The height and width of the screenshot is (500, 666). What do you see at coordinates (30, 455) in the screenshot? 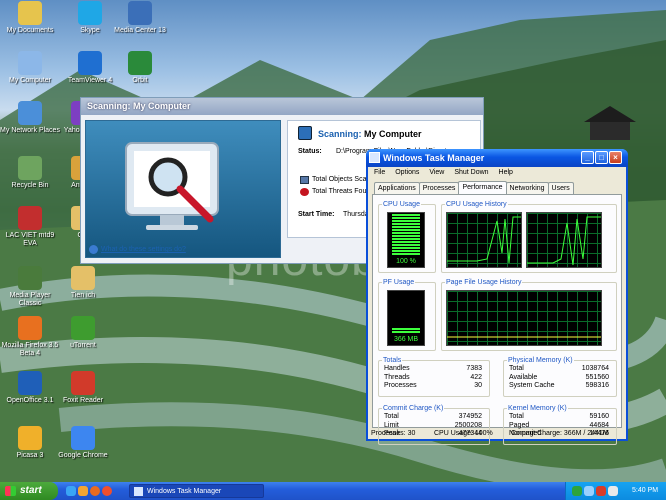
I see `desktop-icon-label: Picasa 3` at bounding box center [30, 455].